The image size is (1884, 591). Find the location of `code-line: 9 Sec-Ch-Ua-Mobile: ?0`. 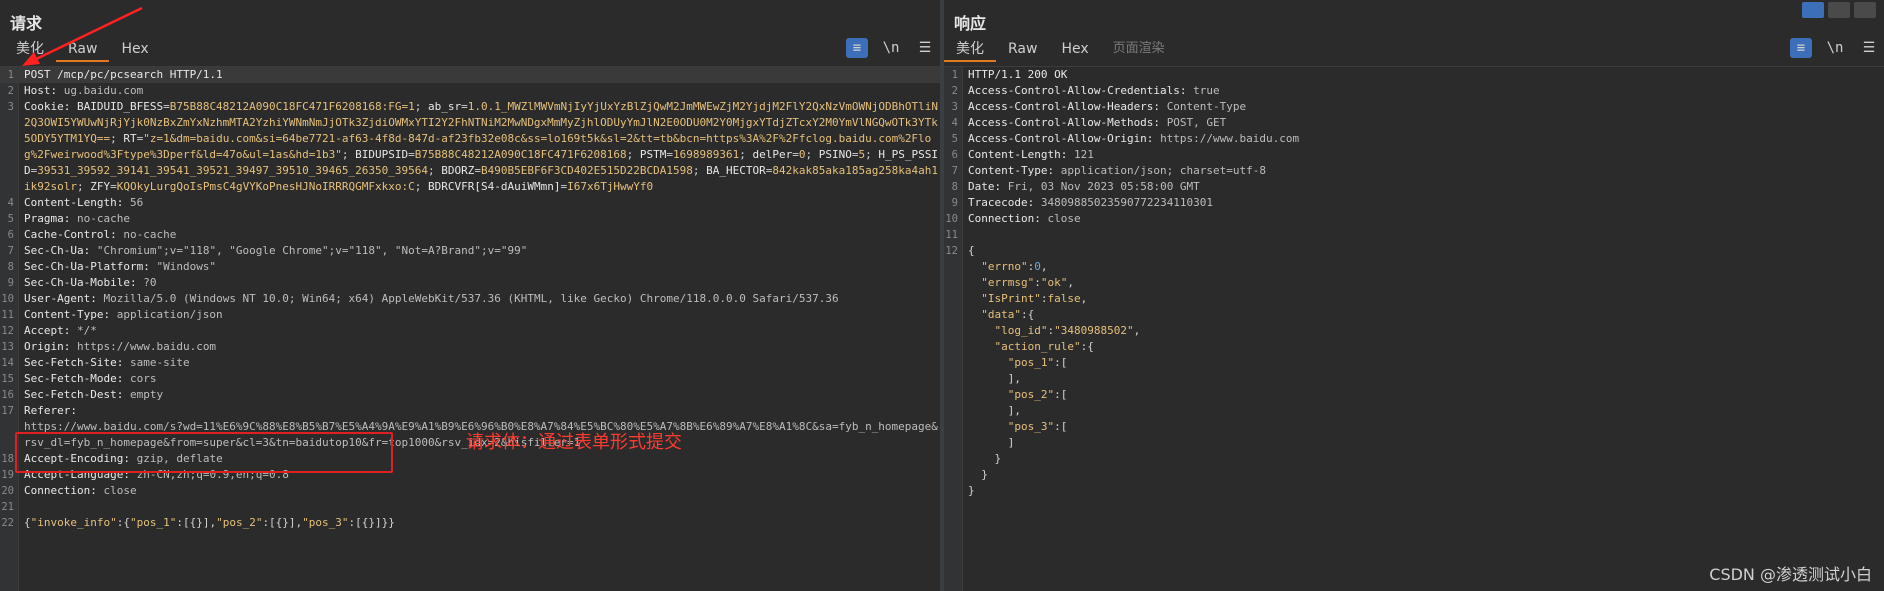

code-line: 9 Sec-Ch-Ua-Mobile: ?0 is located at coordinates (470, 283).